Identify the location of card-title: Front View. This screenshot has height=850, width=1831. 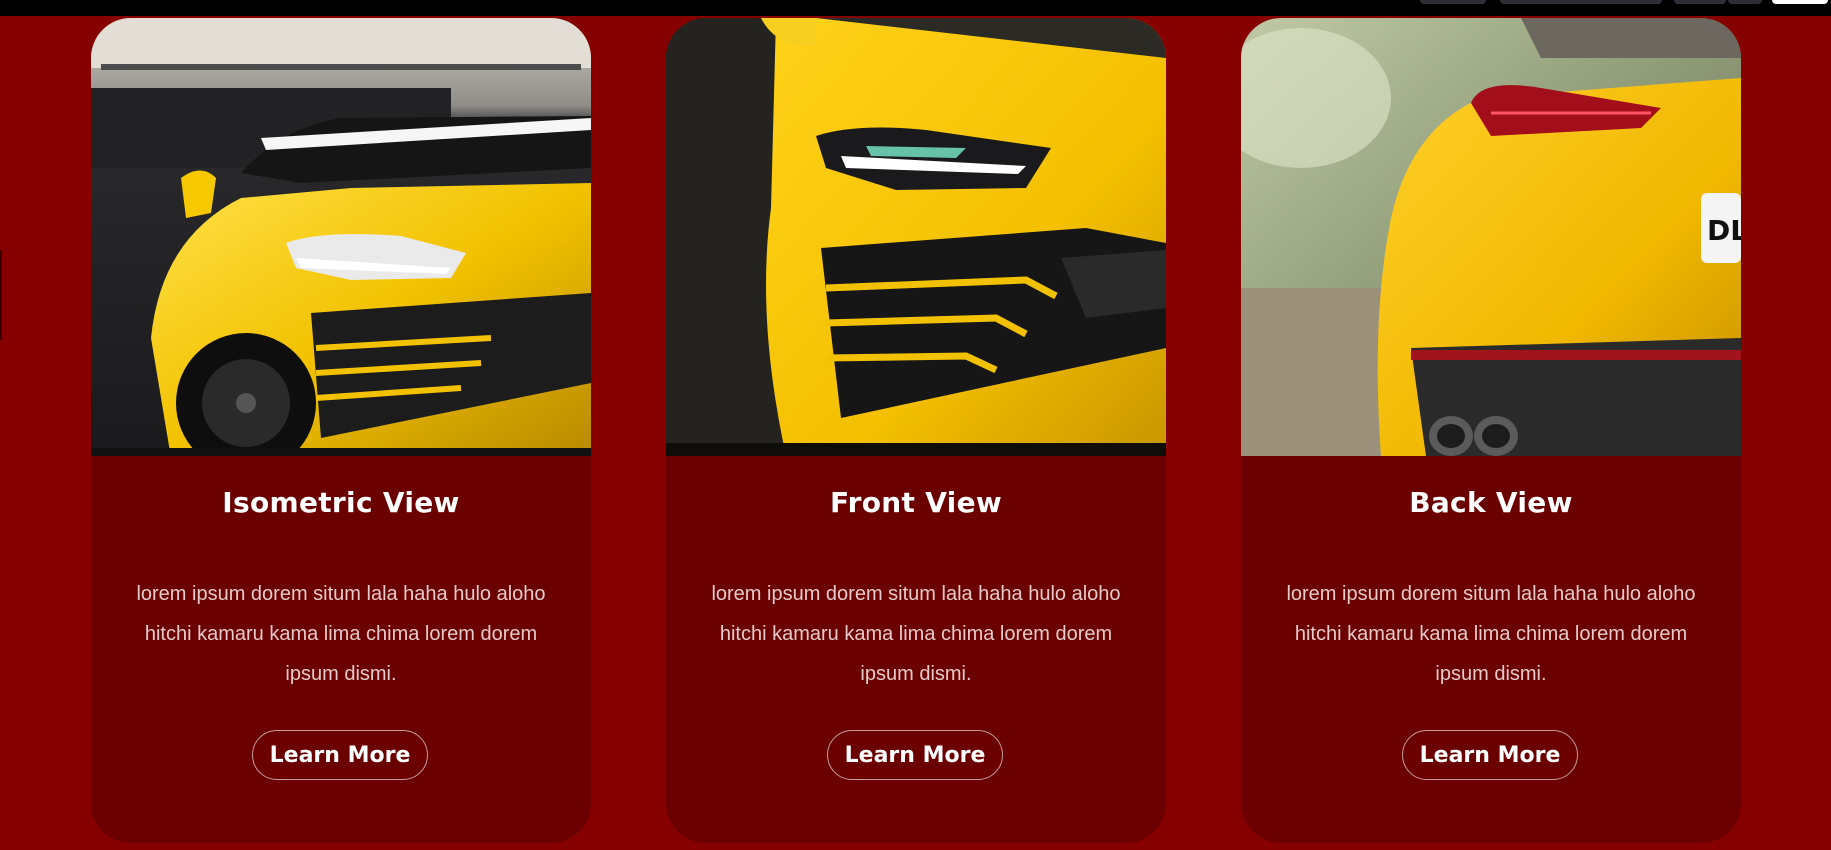
(916, 502).